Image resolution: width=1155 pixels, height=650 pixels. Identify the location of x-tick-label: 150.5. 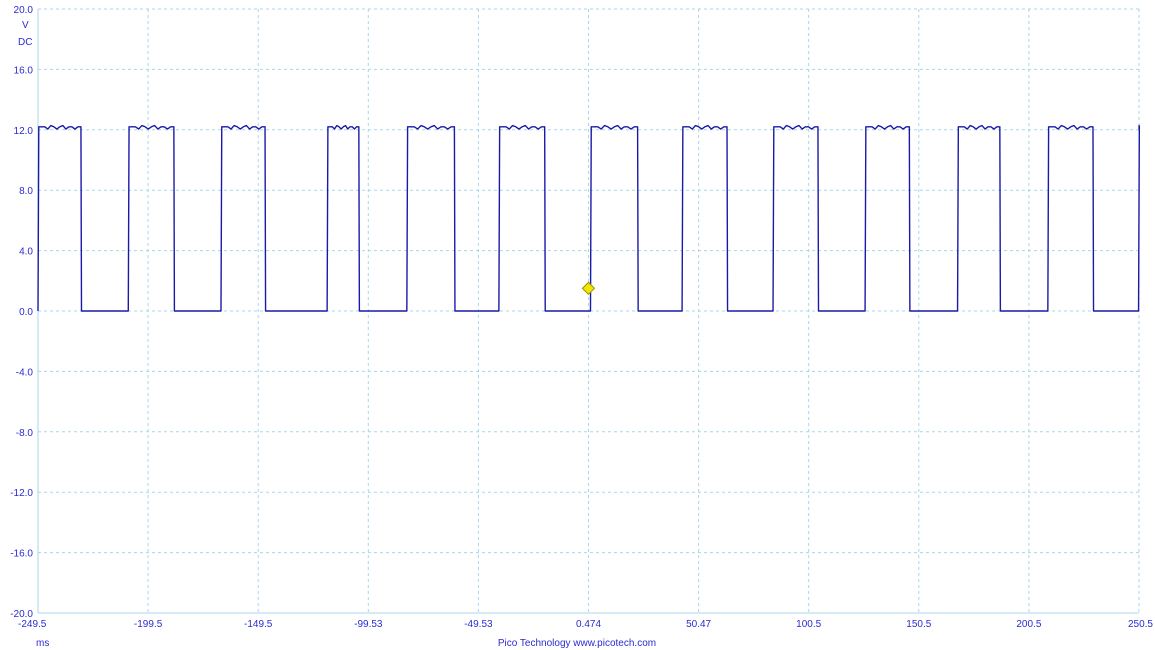
(918, 624).